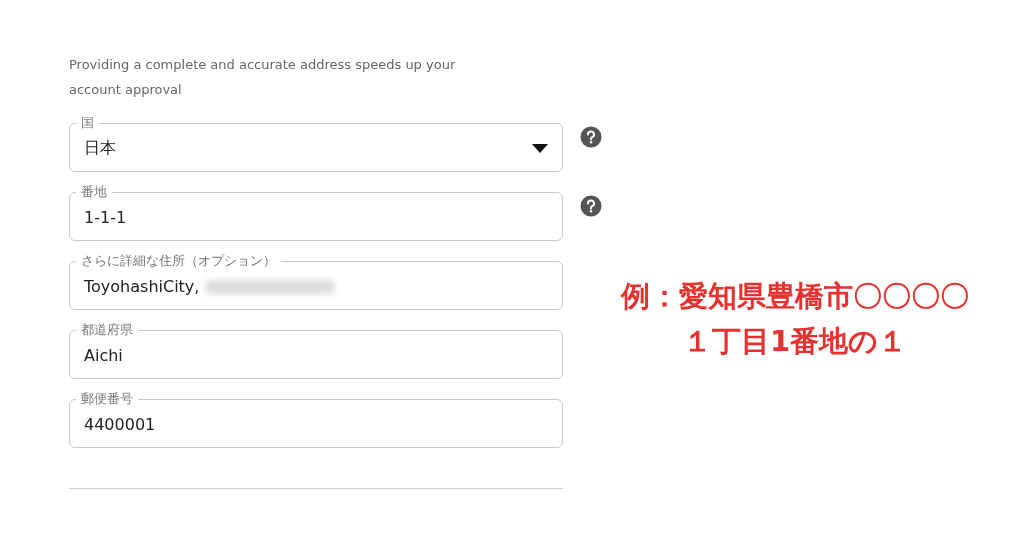 This screenshot has width=1024, height=538. What do you see at coordinates (316, 143) in the screenshot?
I see `country-select: 国 日本` at bounding box center [316, 143].